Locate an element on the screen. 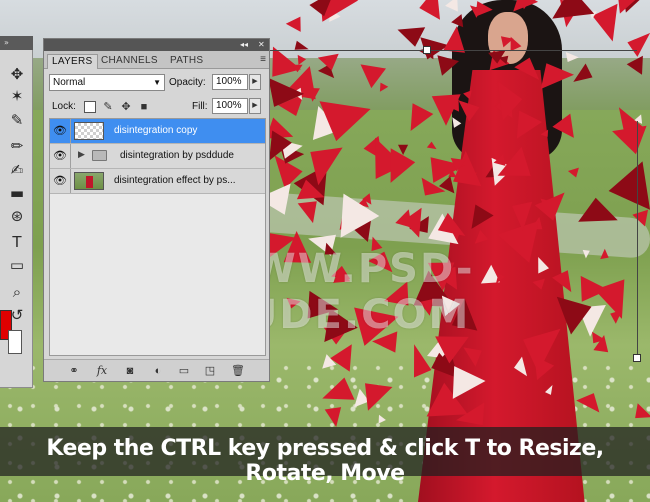  collapse-icon: » is located at coordinates (6, 42).